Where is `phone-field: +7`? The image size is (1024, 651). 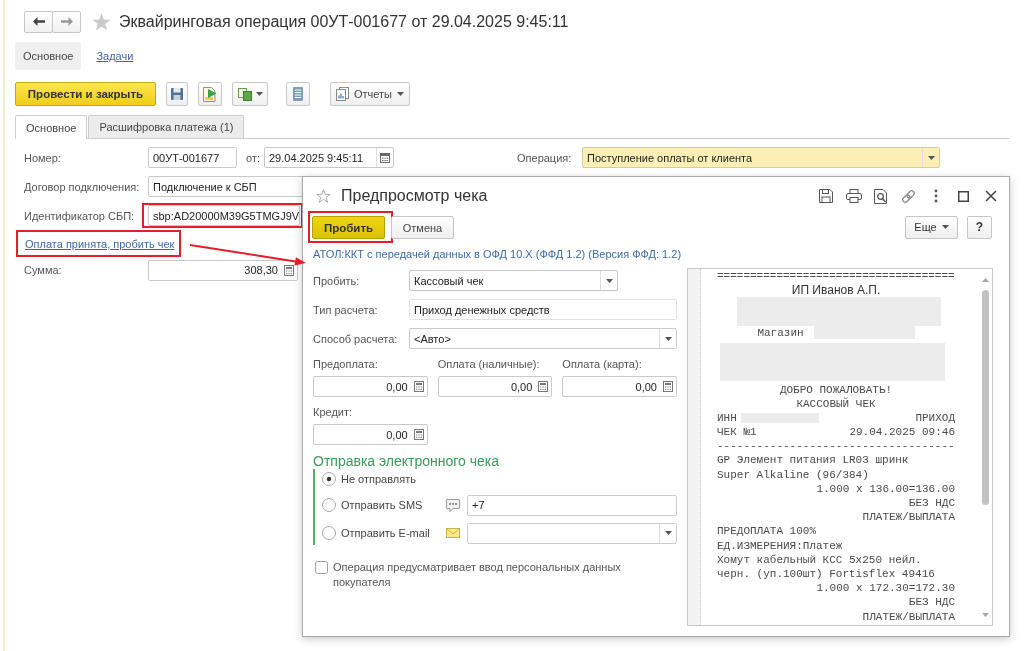 phone-field: +7 is located at coordinates (572, 505).